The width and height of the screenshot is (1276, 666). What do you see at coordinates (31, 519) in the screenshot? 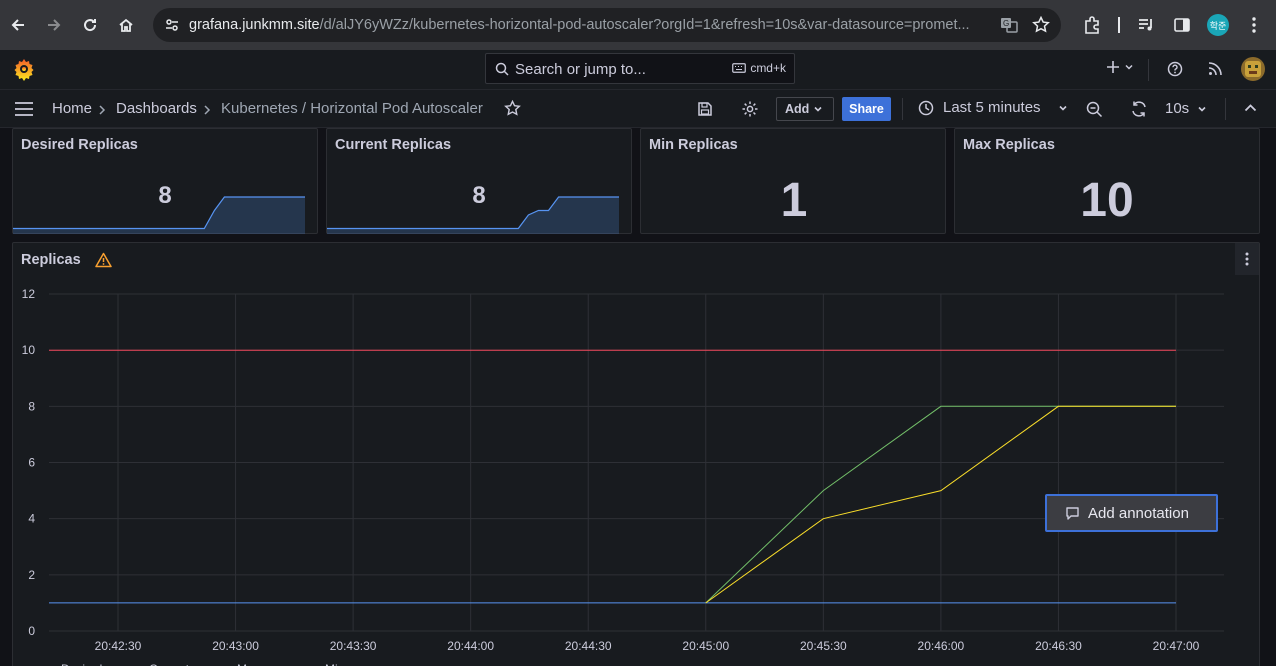
I see `y-tick-label: 4` at bounding box center [31, 519].